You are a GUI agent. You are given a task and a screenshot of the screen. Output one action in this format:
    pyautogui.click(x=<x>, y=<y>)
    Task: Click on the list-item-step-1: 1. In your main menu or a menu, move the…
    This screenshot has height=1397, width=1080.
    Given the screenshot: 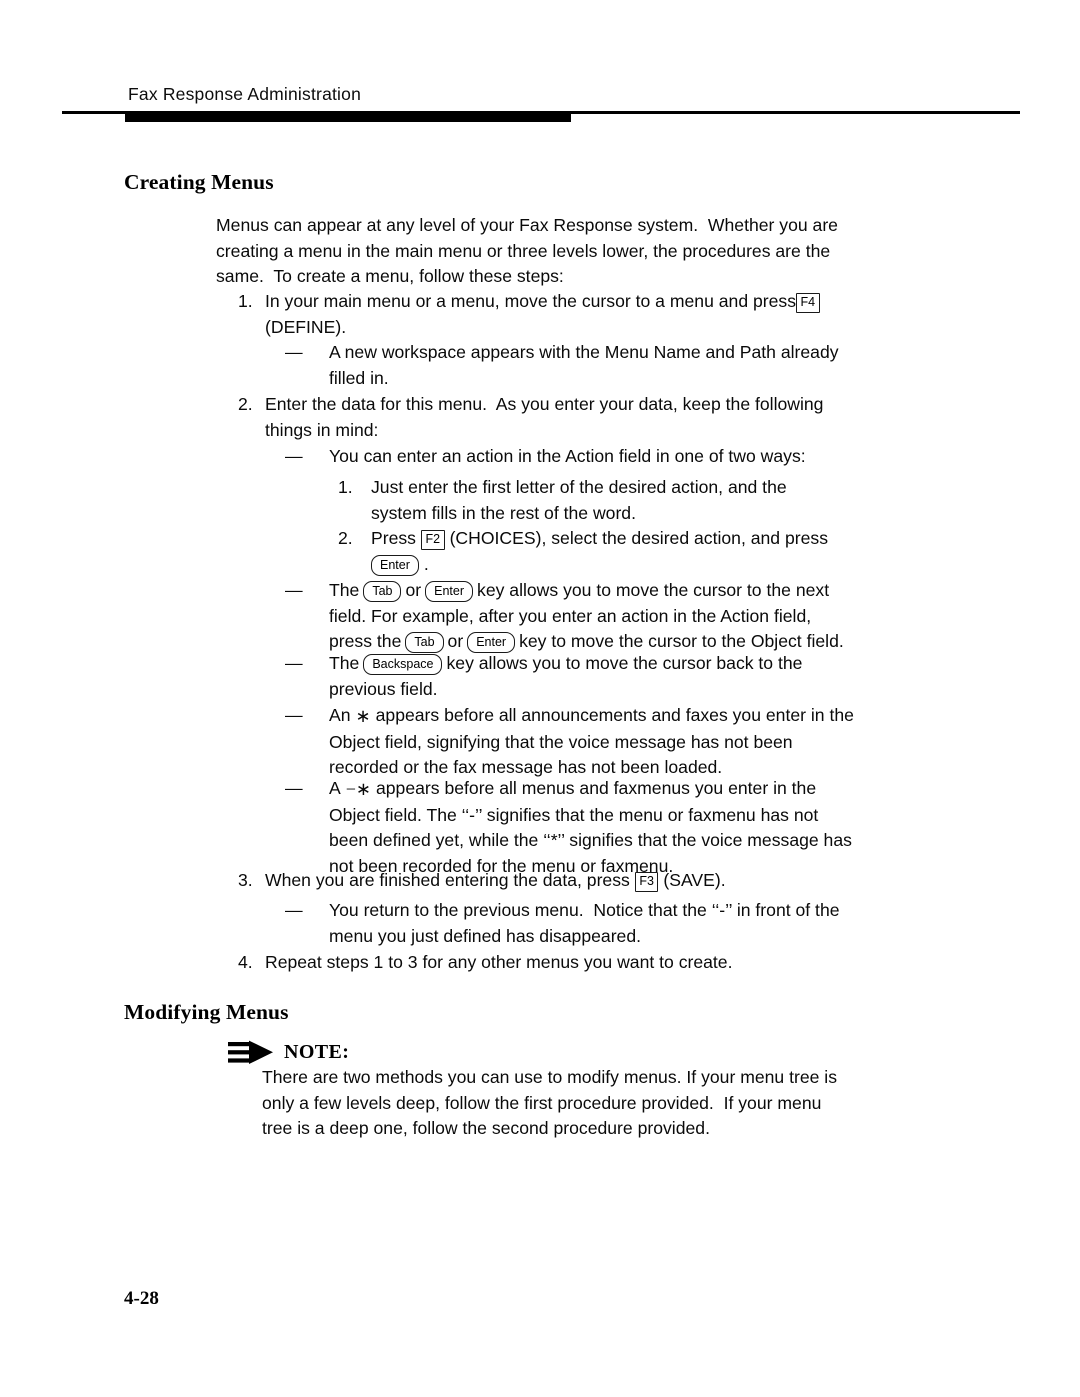 What is the action you would take?
    pyautogui.click(x=568, y=314)
    